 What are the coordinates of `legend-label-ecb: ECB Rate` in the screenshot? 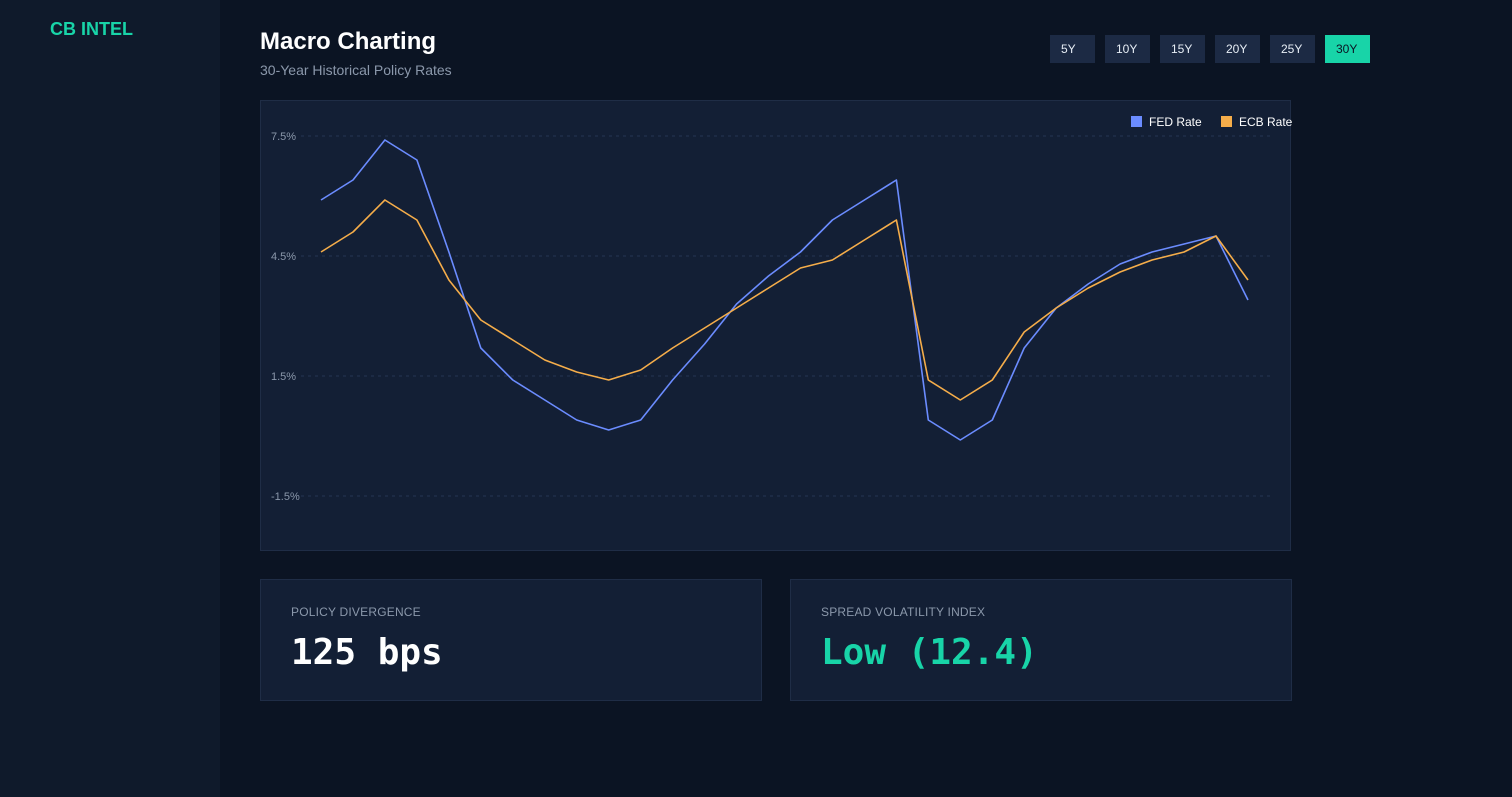 It's located at (1265, 122).